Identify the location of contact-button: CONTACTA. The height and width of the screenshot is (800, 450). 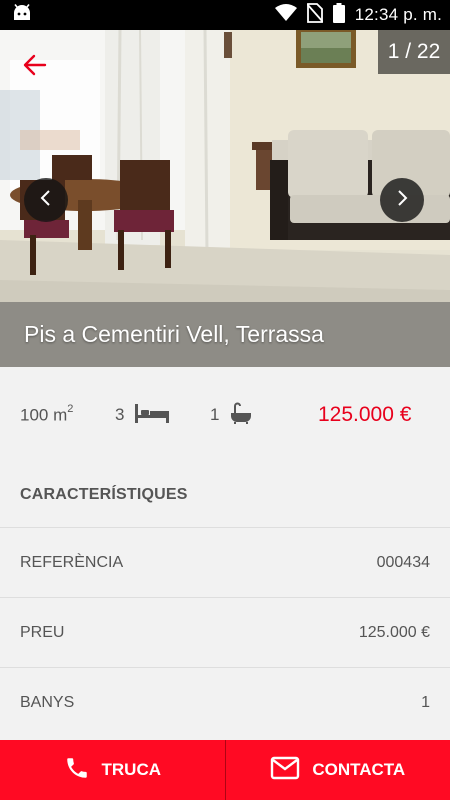
(337, 770).